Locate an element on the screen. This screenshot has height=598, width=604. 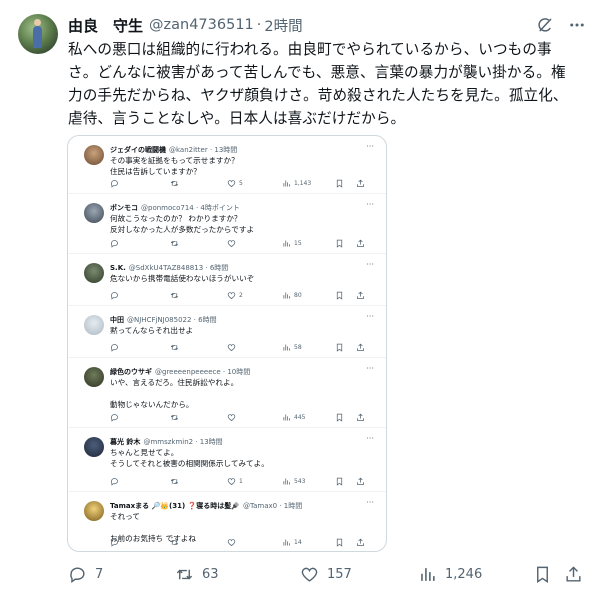
reply-author-name: ポンモコ is located at coordinates (124, 208).